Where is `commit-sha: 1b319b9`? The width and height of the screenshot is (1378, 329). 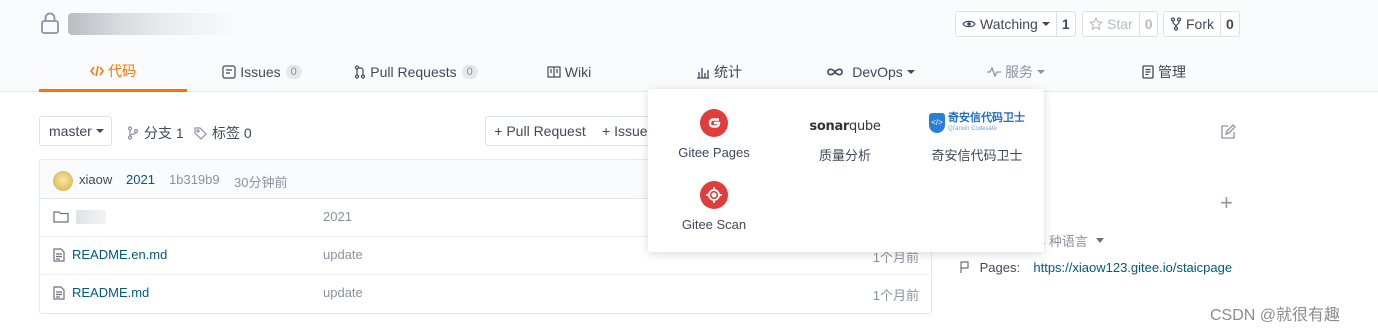
commit-sha: 1b319b9 is located at coordinates (194, 179).